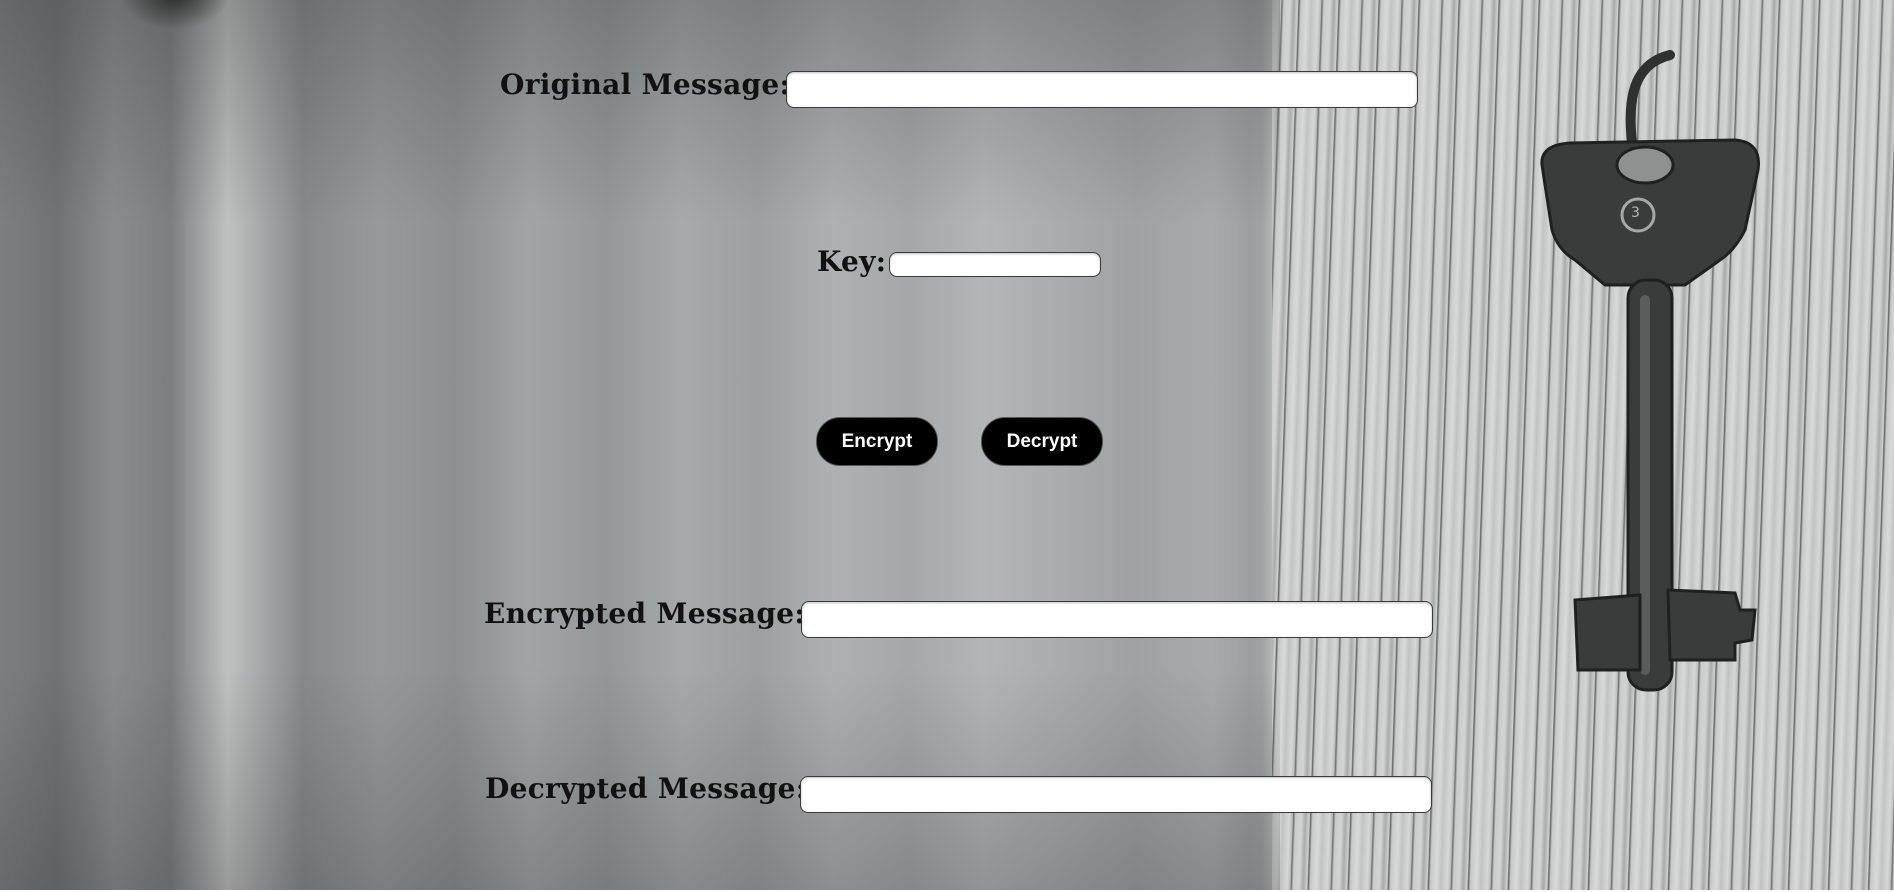 Image resolution: width=1894 pixels, height=892 pixels. I want to click on decrypted-message-input, so click(1116, 794).